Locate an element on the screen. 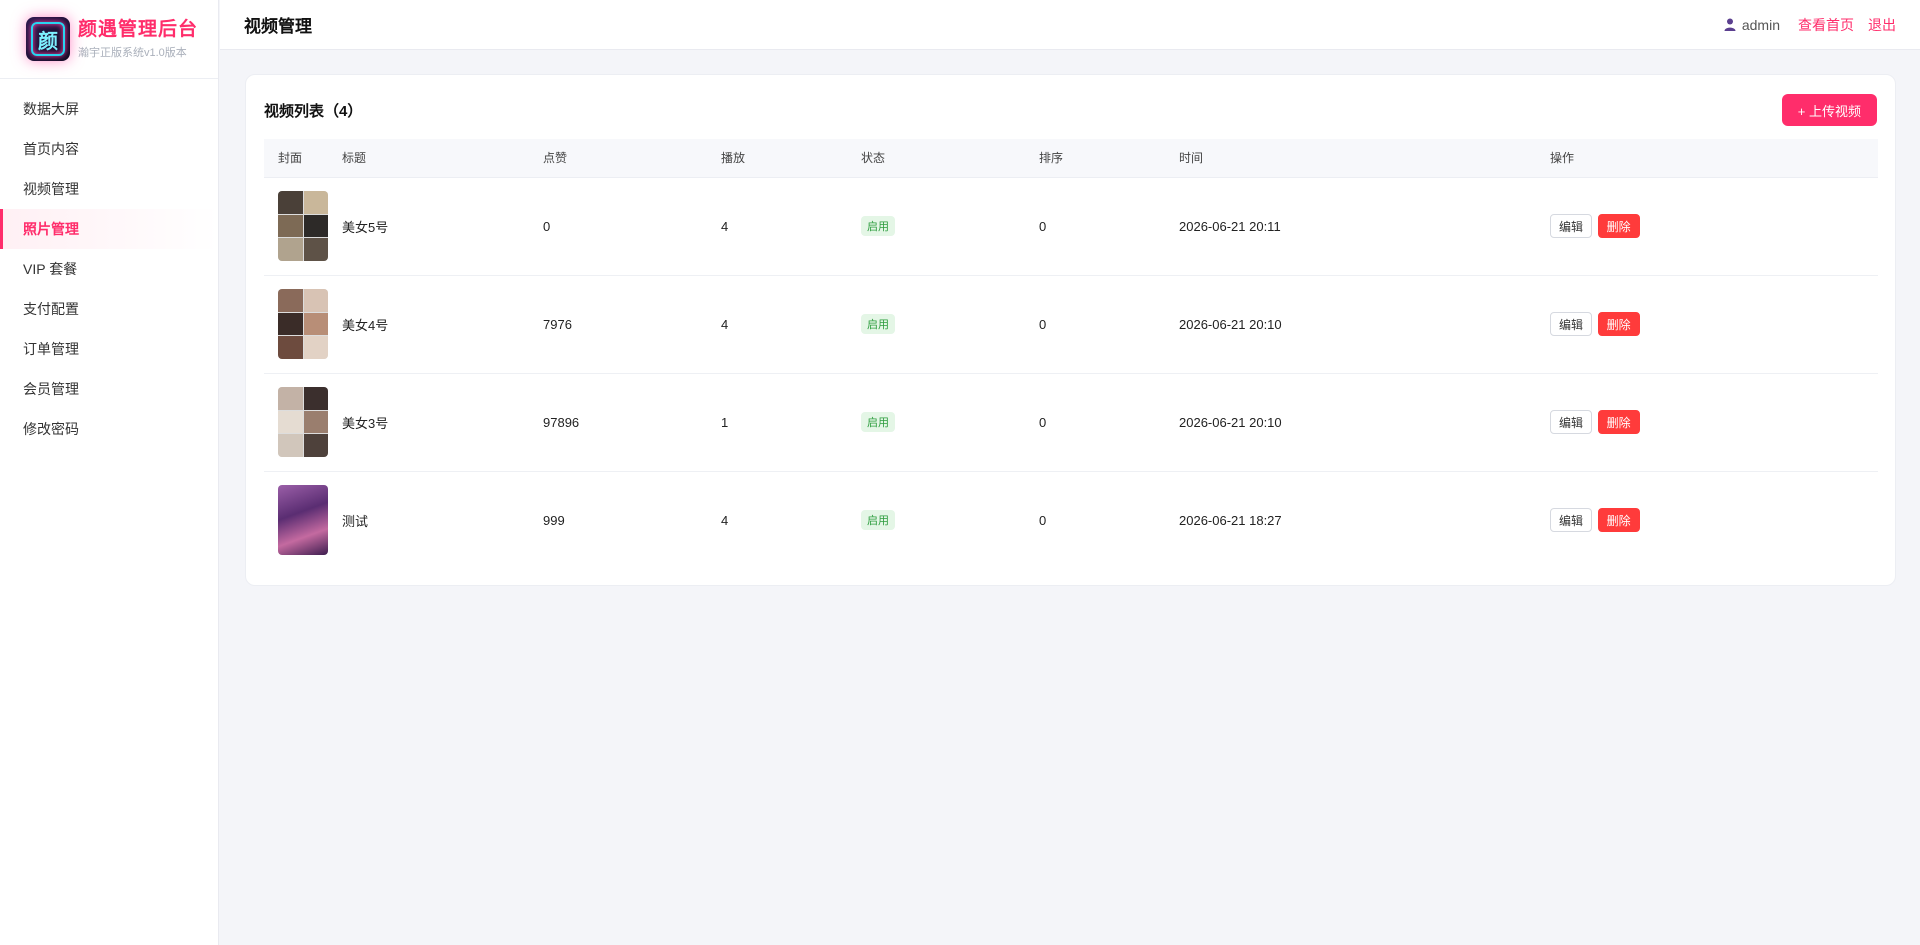 This screenshot has height=945, width=1920. row-title: 美女3号 is located at coordinates (442, 422).